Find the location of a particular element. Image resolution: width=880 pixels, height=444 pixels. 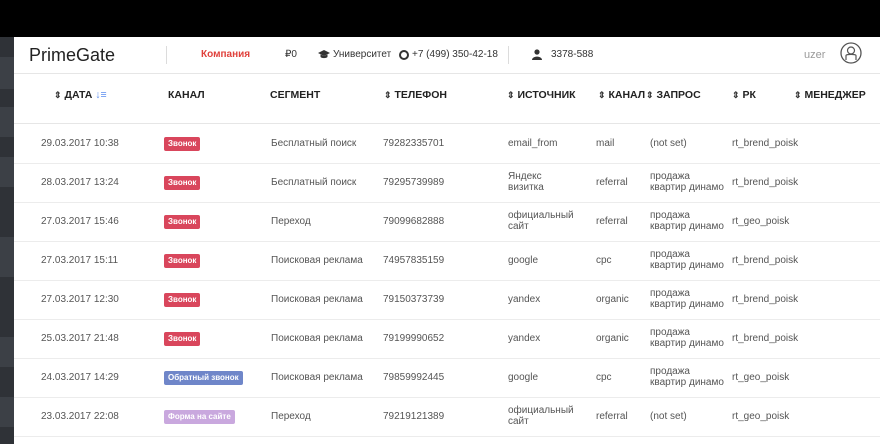

medium-cell: mail is located at coordinates (605, 143).